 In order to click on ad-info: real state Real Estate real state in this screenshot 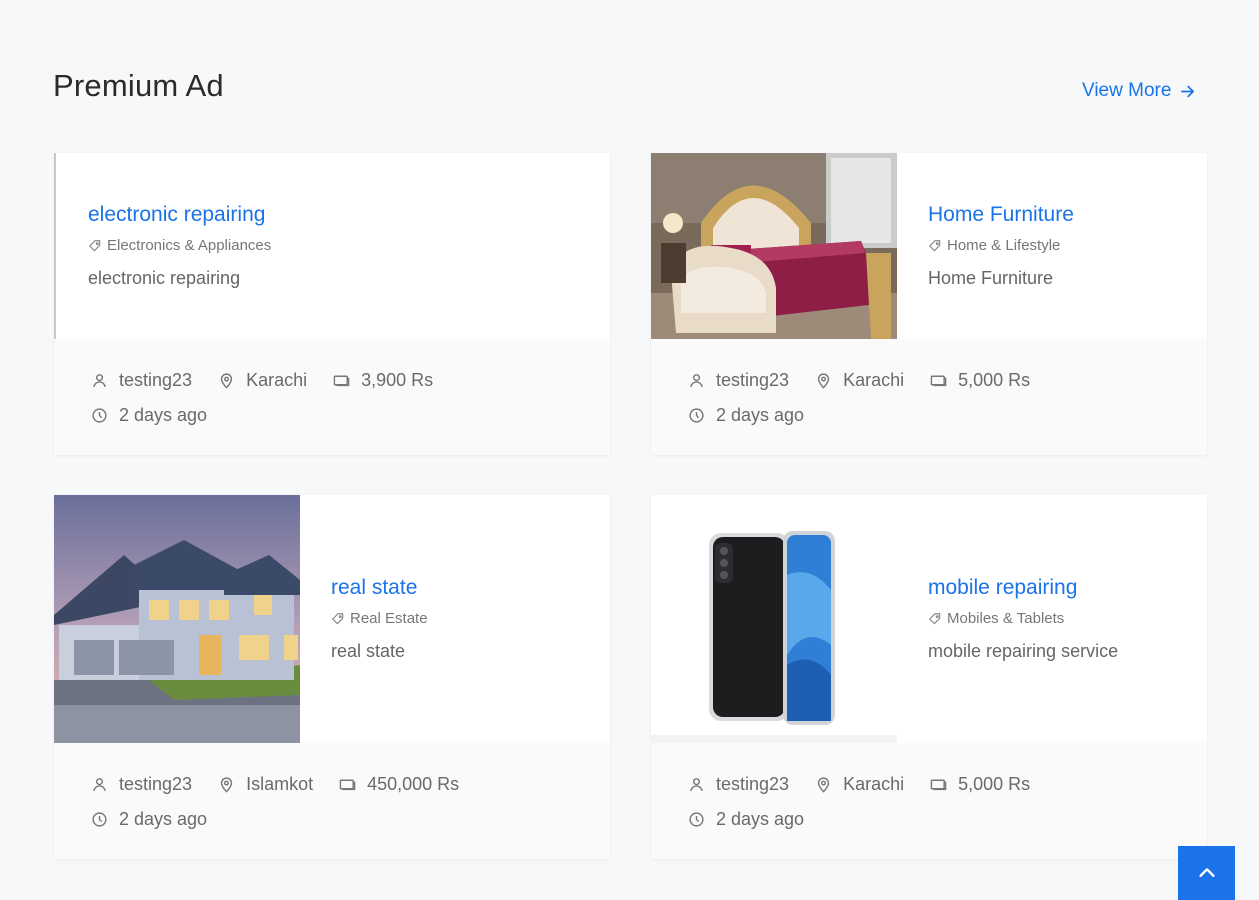, I will do `click(379, 619)`.